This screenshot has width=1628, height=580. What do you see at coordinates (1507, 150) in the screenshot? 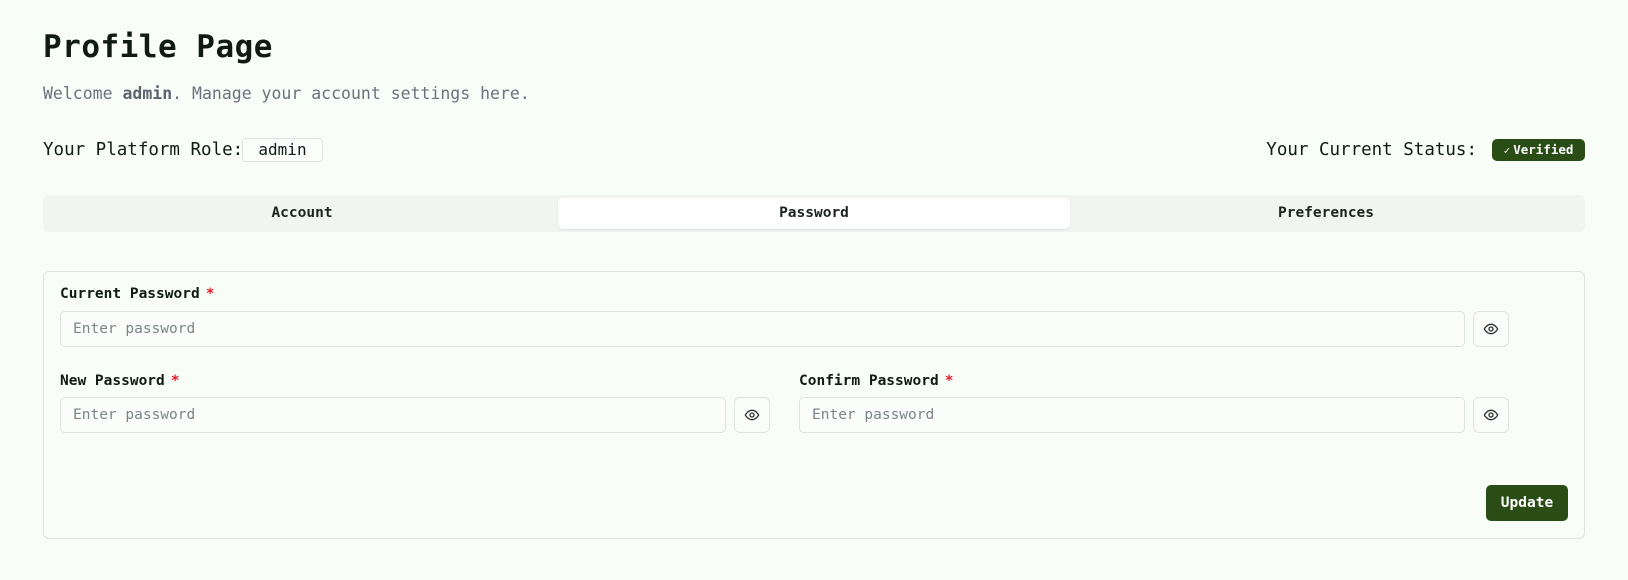
I see `check-icon: ✓` at bounding box center [1507, 150].